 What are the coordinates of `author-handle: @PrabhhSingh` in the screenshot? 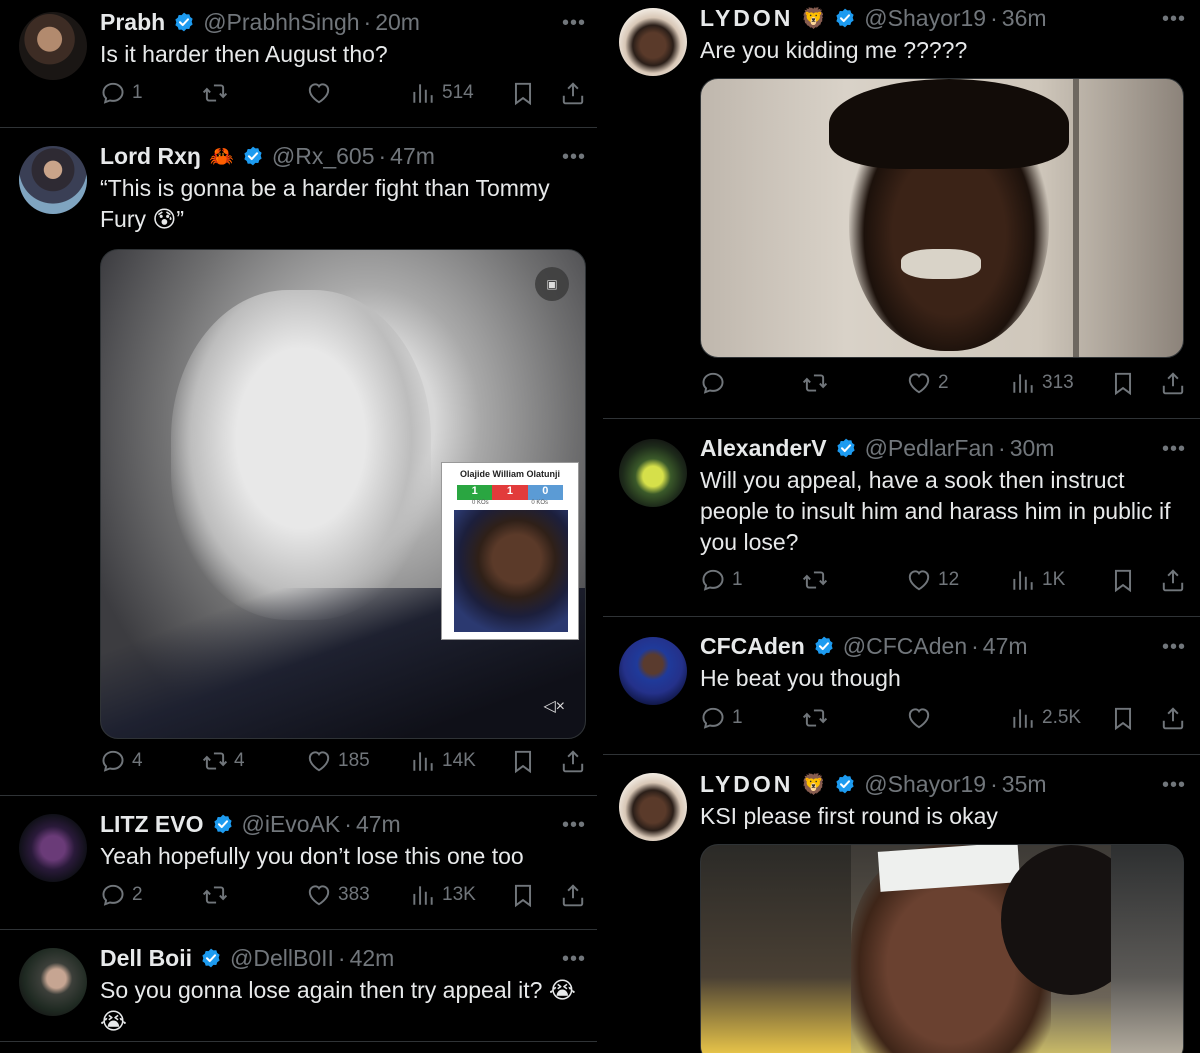 It's located at (281, 22).